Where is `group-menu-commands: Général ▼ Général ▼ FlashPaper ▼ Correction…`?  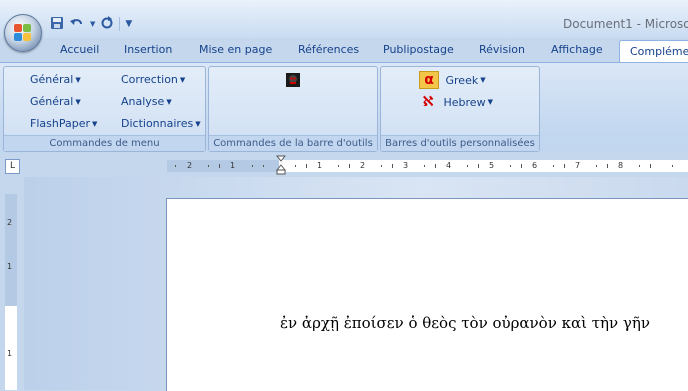
group-menu-commands: Général ▼ Général ▼ FlashPaper ▼ Correction… is located at coordinates (104, 109).